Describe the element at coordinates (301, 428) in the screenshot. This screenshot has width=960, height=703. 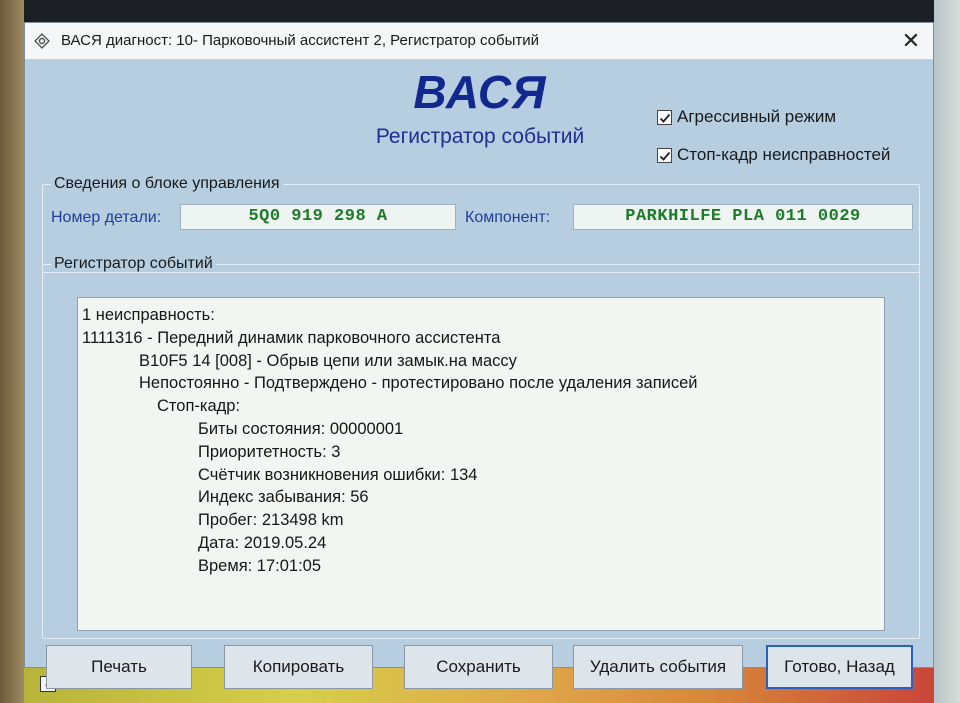
I see `log-line: Биты состояния: 00000001` at that location.